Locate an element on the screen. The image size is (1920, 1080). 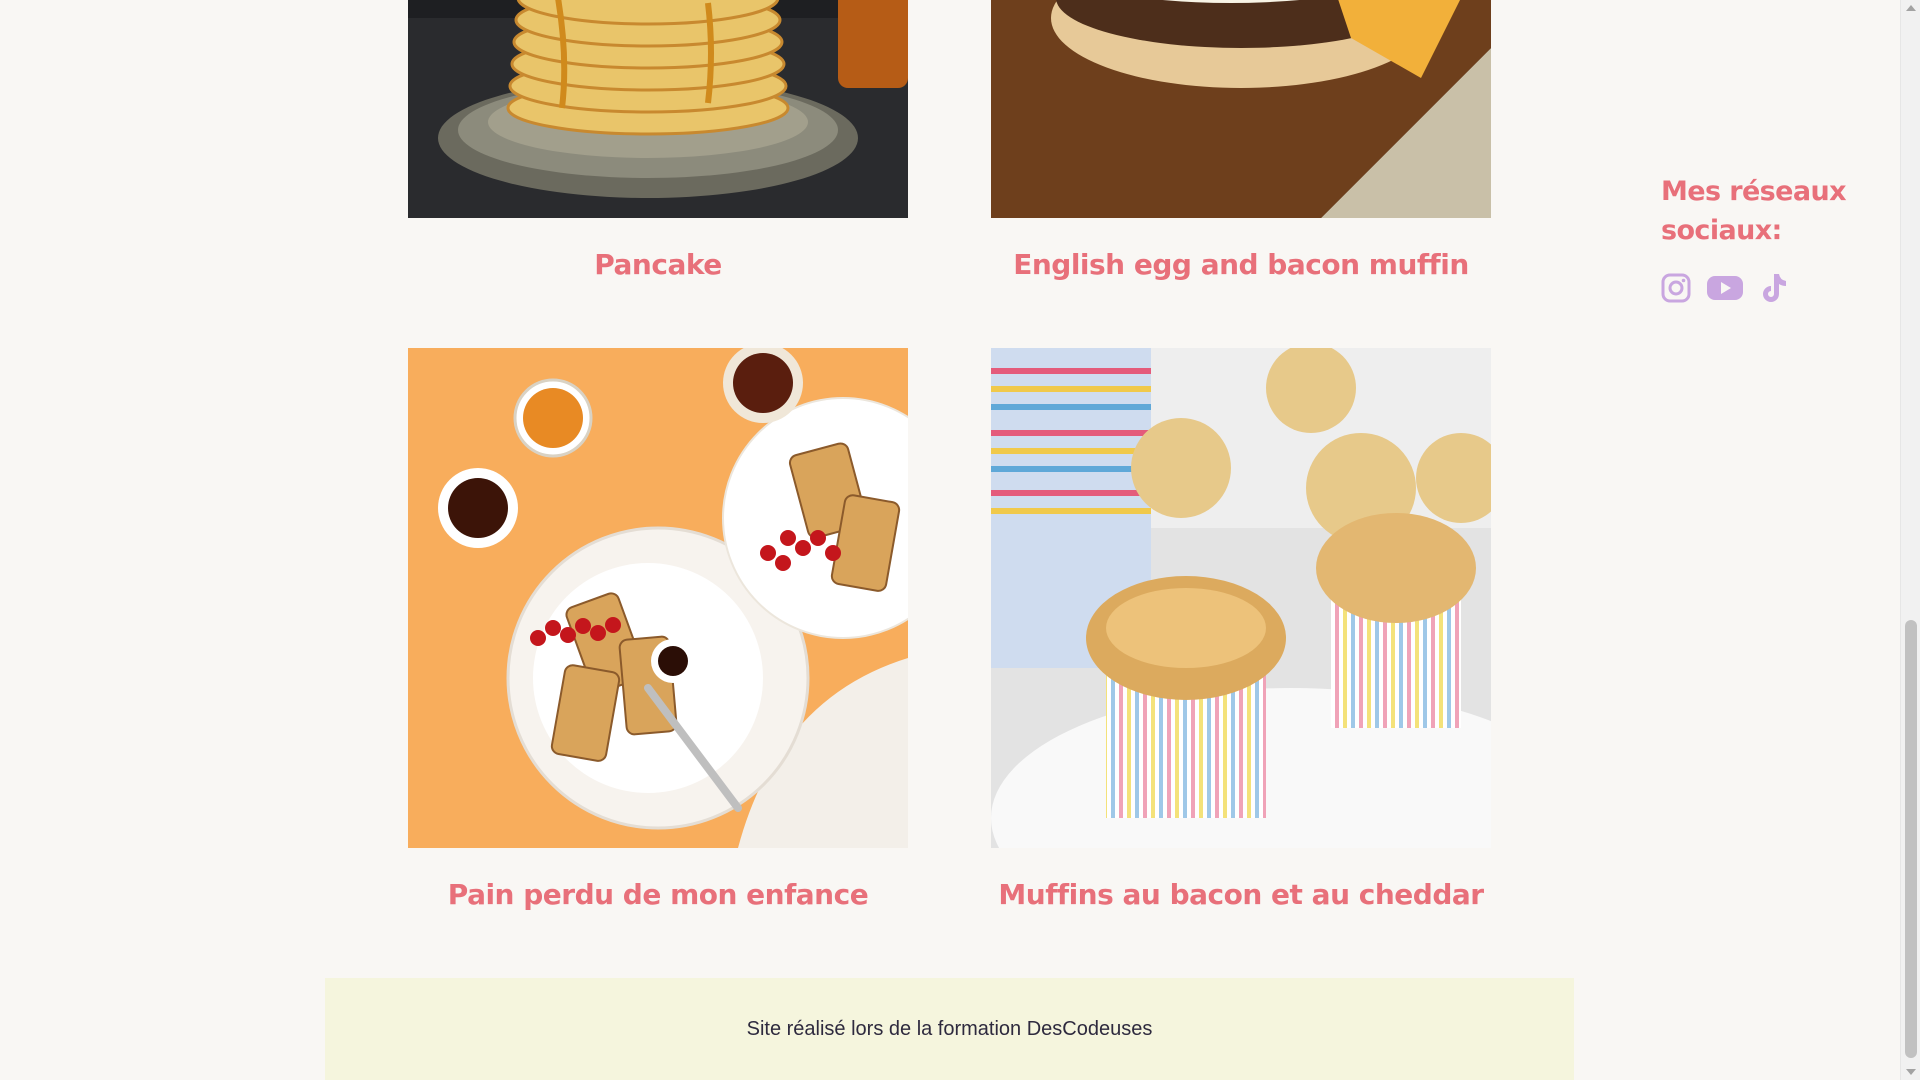
instagram-icon is located at coordinates (1676, 288).